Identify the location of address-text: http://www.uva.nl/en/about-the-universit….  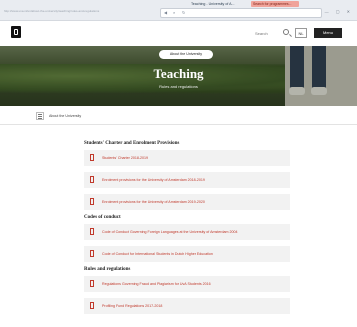
(79, 11).